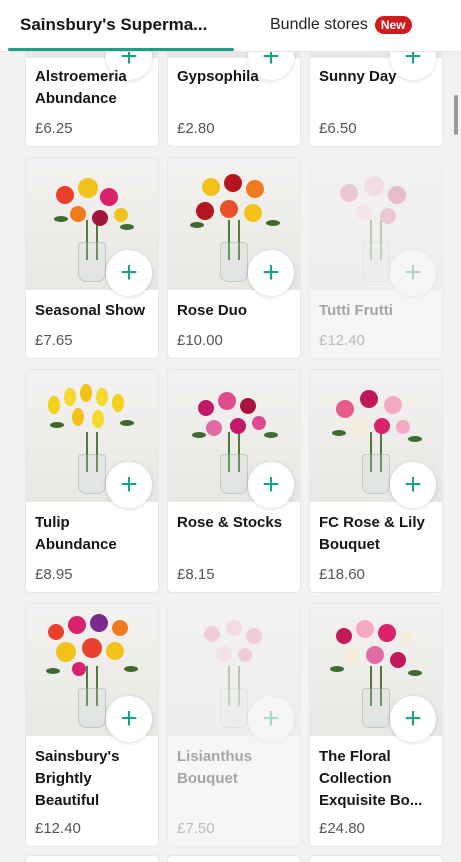 This screenshot has height=862, width=461. What do you see at coordinates (81, 87) in the screenshot?
I see `product-name: Alstroemeria Abundance` at bounding box center [81, 87].